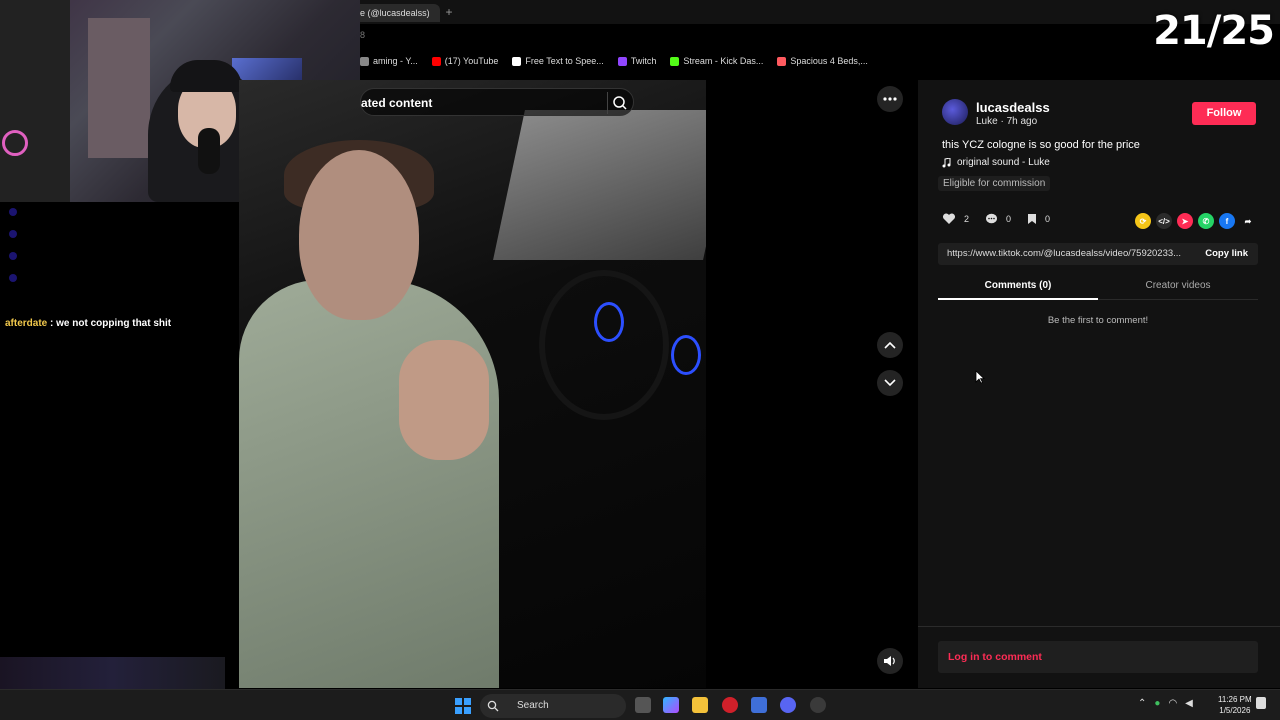 The width and height of the screenshot is (1280, 720). I want to click on more-options-button, so click(890, 99).